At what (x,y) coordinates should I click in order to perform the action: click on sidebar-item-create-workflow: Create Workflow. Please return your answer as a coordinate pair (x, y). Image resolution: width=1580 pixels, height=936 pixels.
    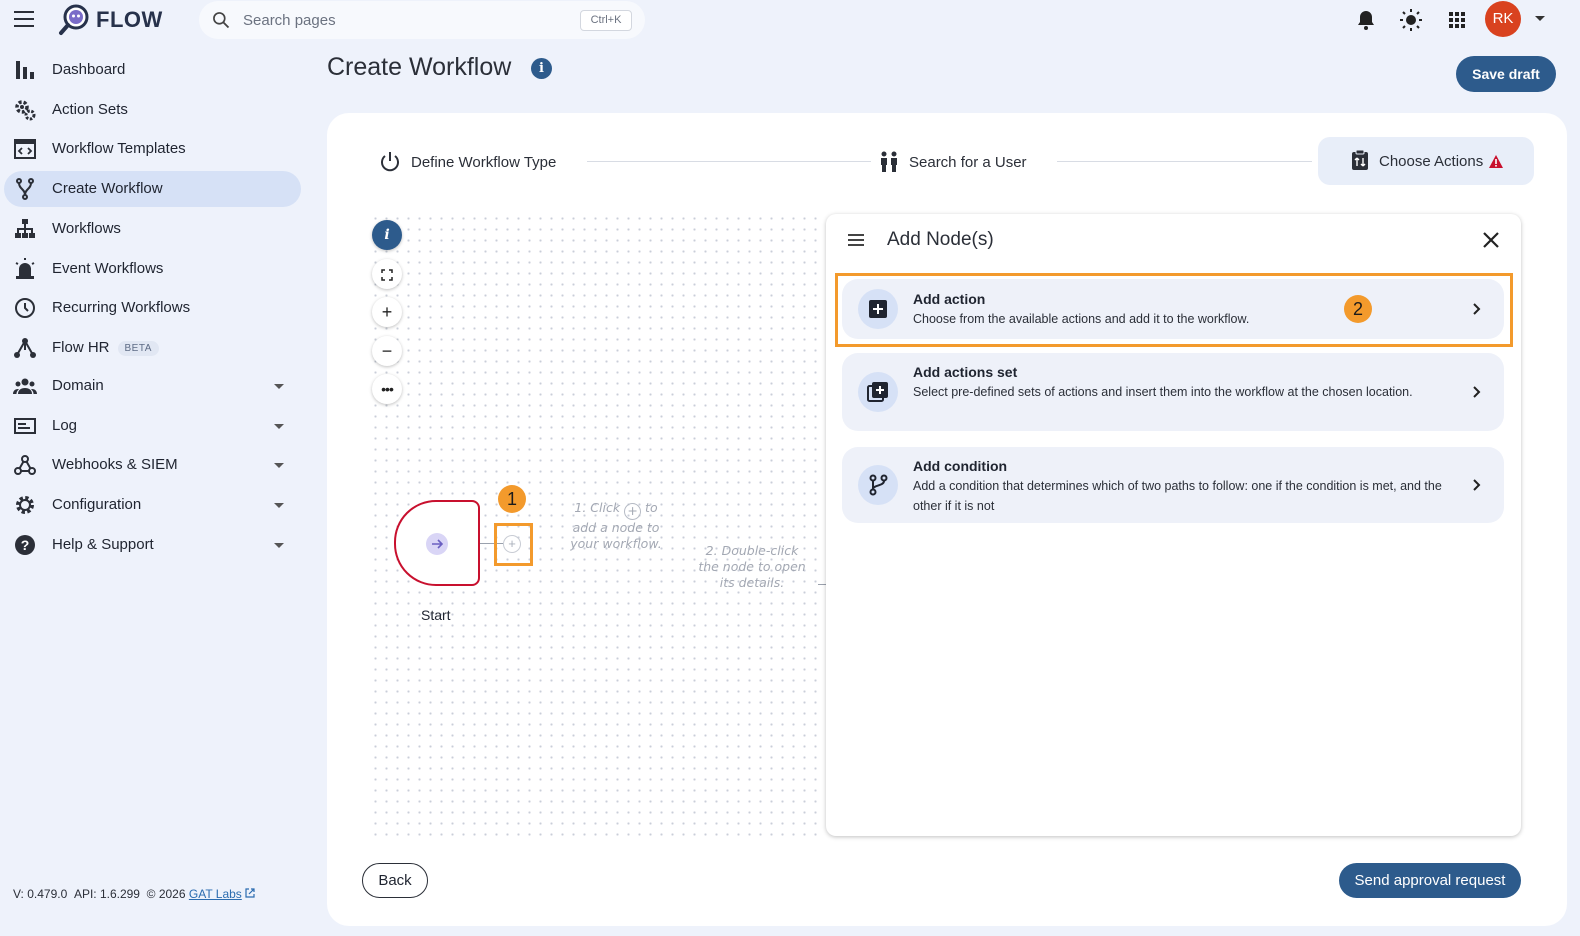
    Looking at the image, I should click on (152, 189).